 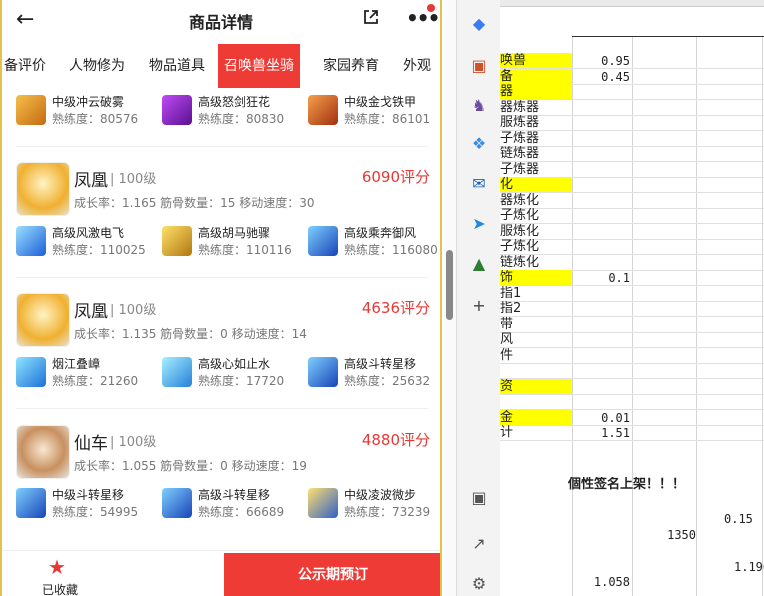 I want to click on skill-name: 高级乘奔御风, so click(x=380, y=233).